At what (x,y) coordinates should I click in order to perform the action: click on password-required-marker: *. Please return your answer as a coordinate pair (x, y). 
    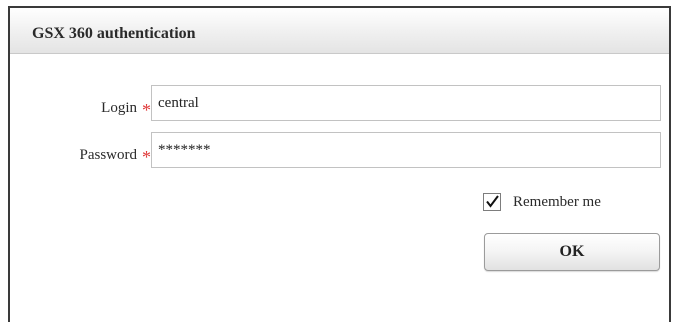
    Looking at the image, I should click on (146, 157).